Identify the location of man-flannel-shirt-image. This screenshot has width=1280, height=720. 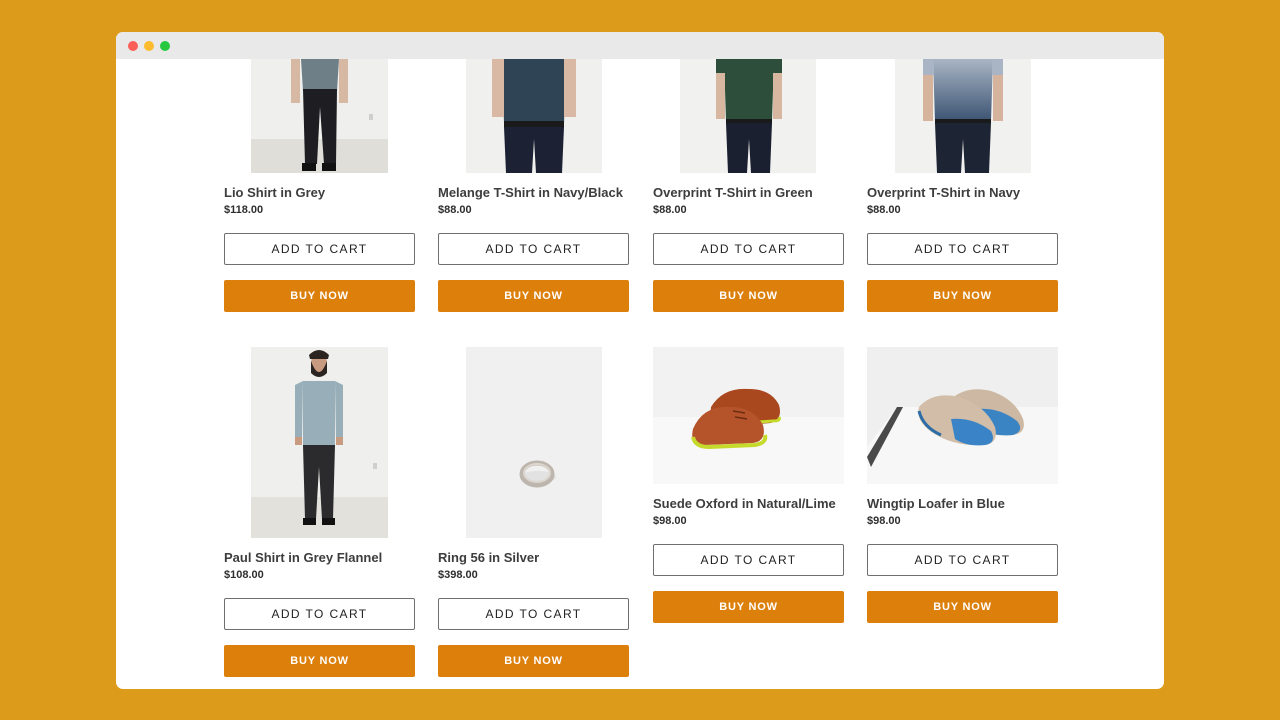
(319, 442).